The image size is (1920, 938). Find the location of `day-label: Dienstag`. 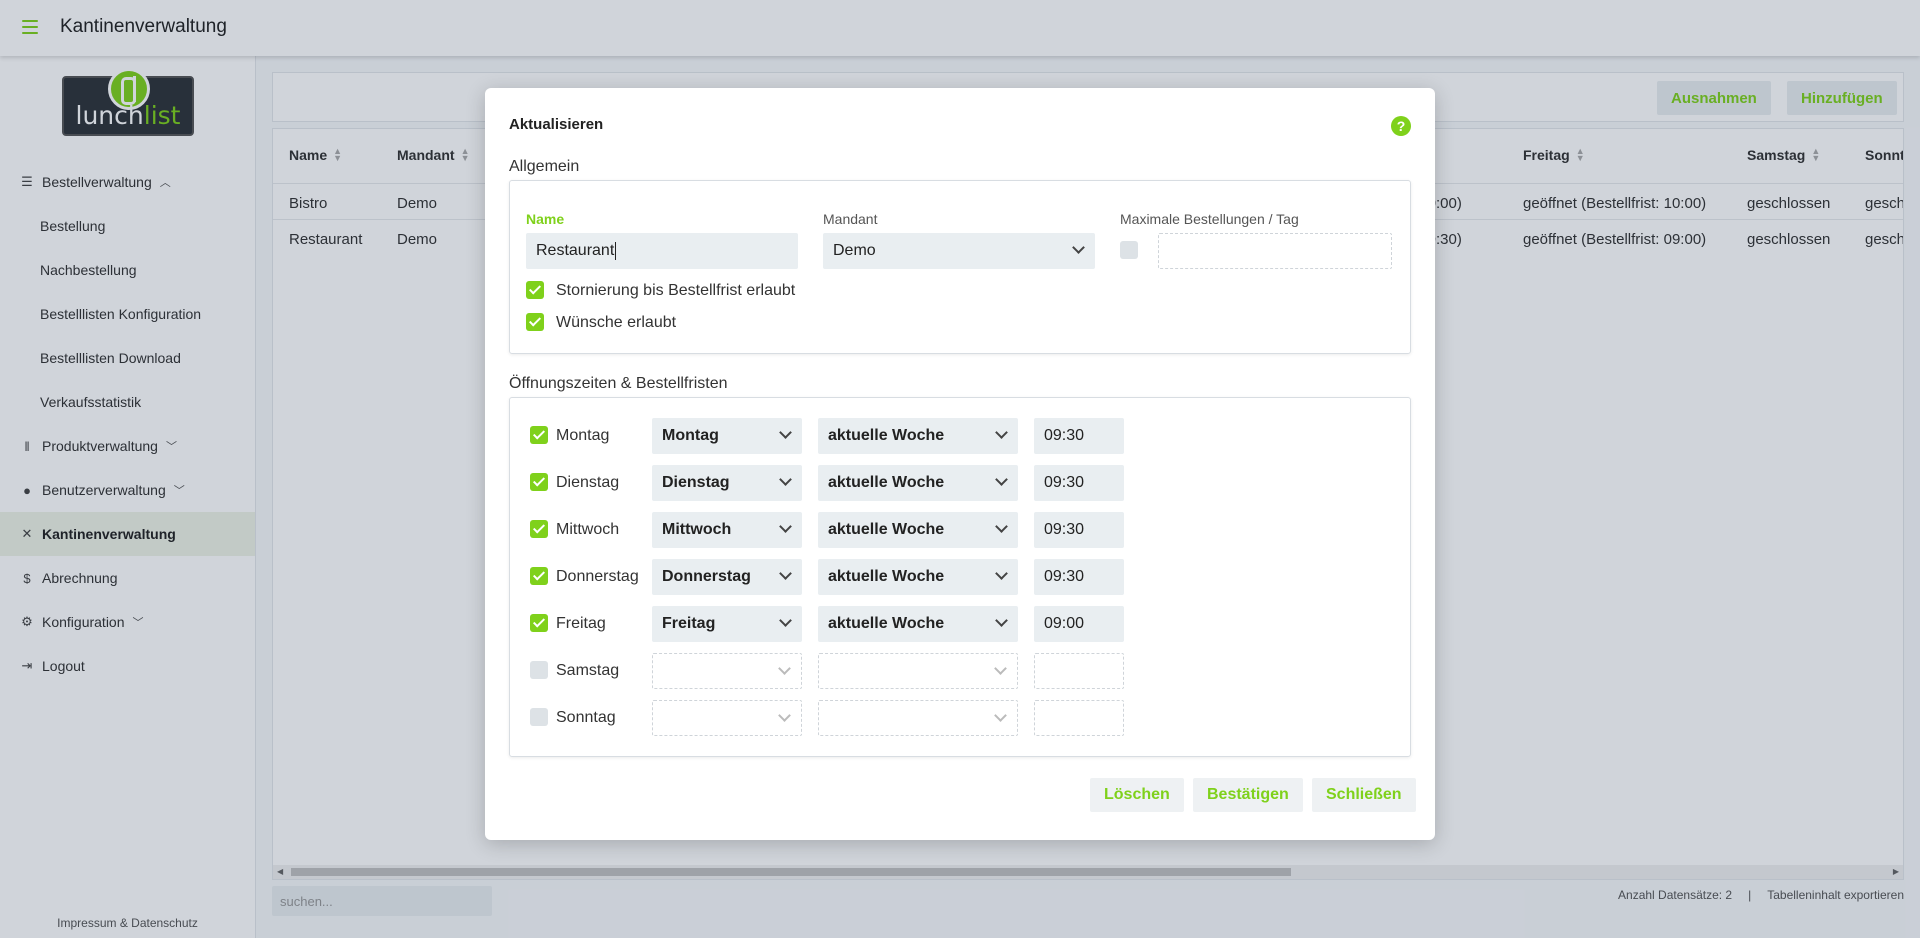

day-label: Dienstag is located at coordinates (588, 482).